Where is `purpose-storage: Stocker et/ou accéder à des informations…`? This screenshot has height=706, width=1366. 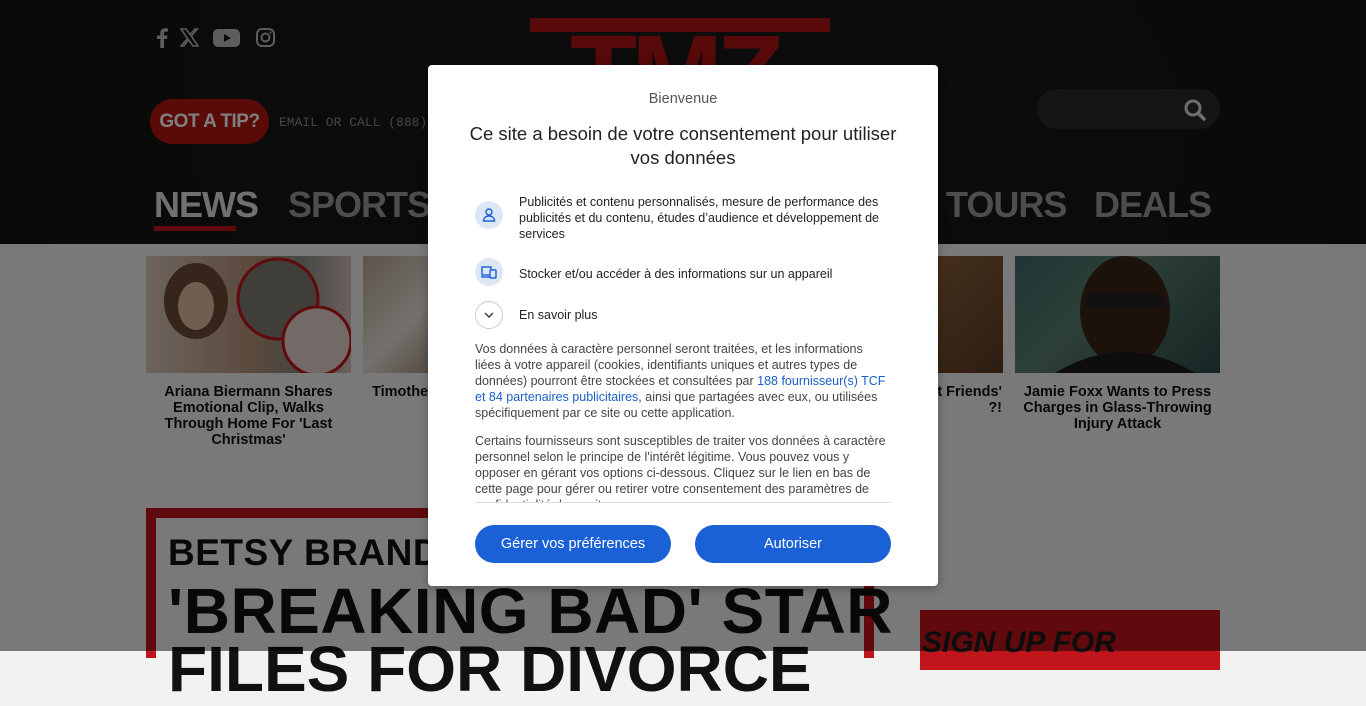
purpose-storage: Stocker et/ou accéder à des informations… is located at coordinates (676, 274).